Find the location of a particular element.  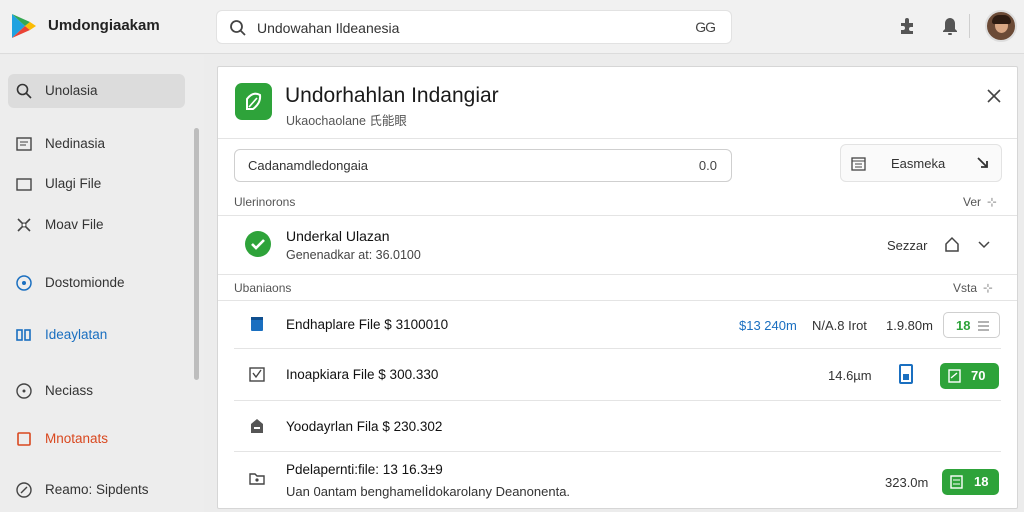

chevron-down-icon is located at coordinates (984, 245).